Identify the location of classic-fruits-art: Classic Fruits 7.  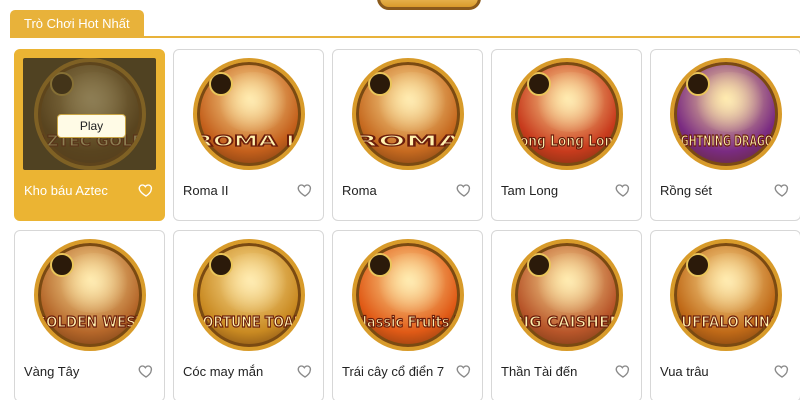
(407, 295).